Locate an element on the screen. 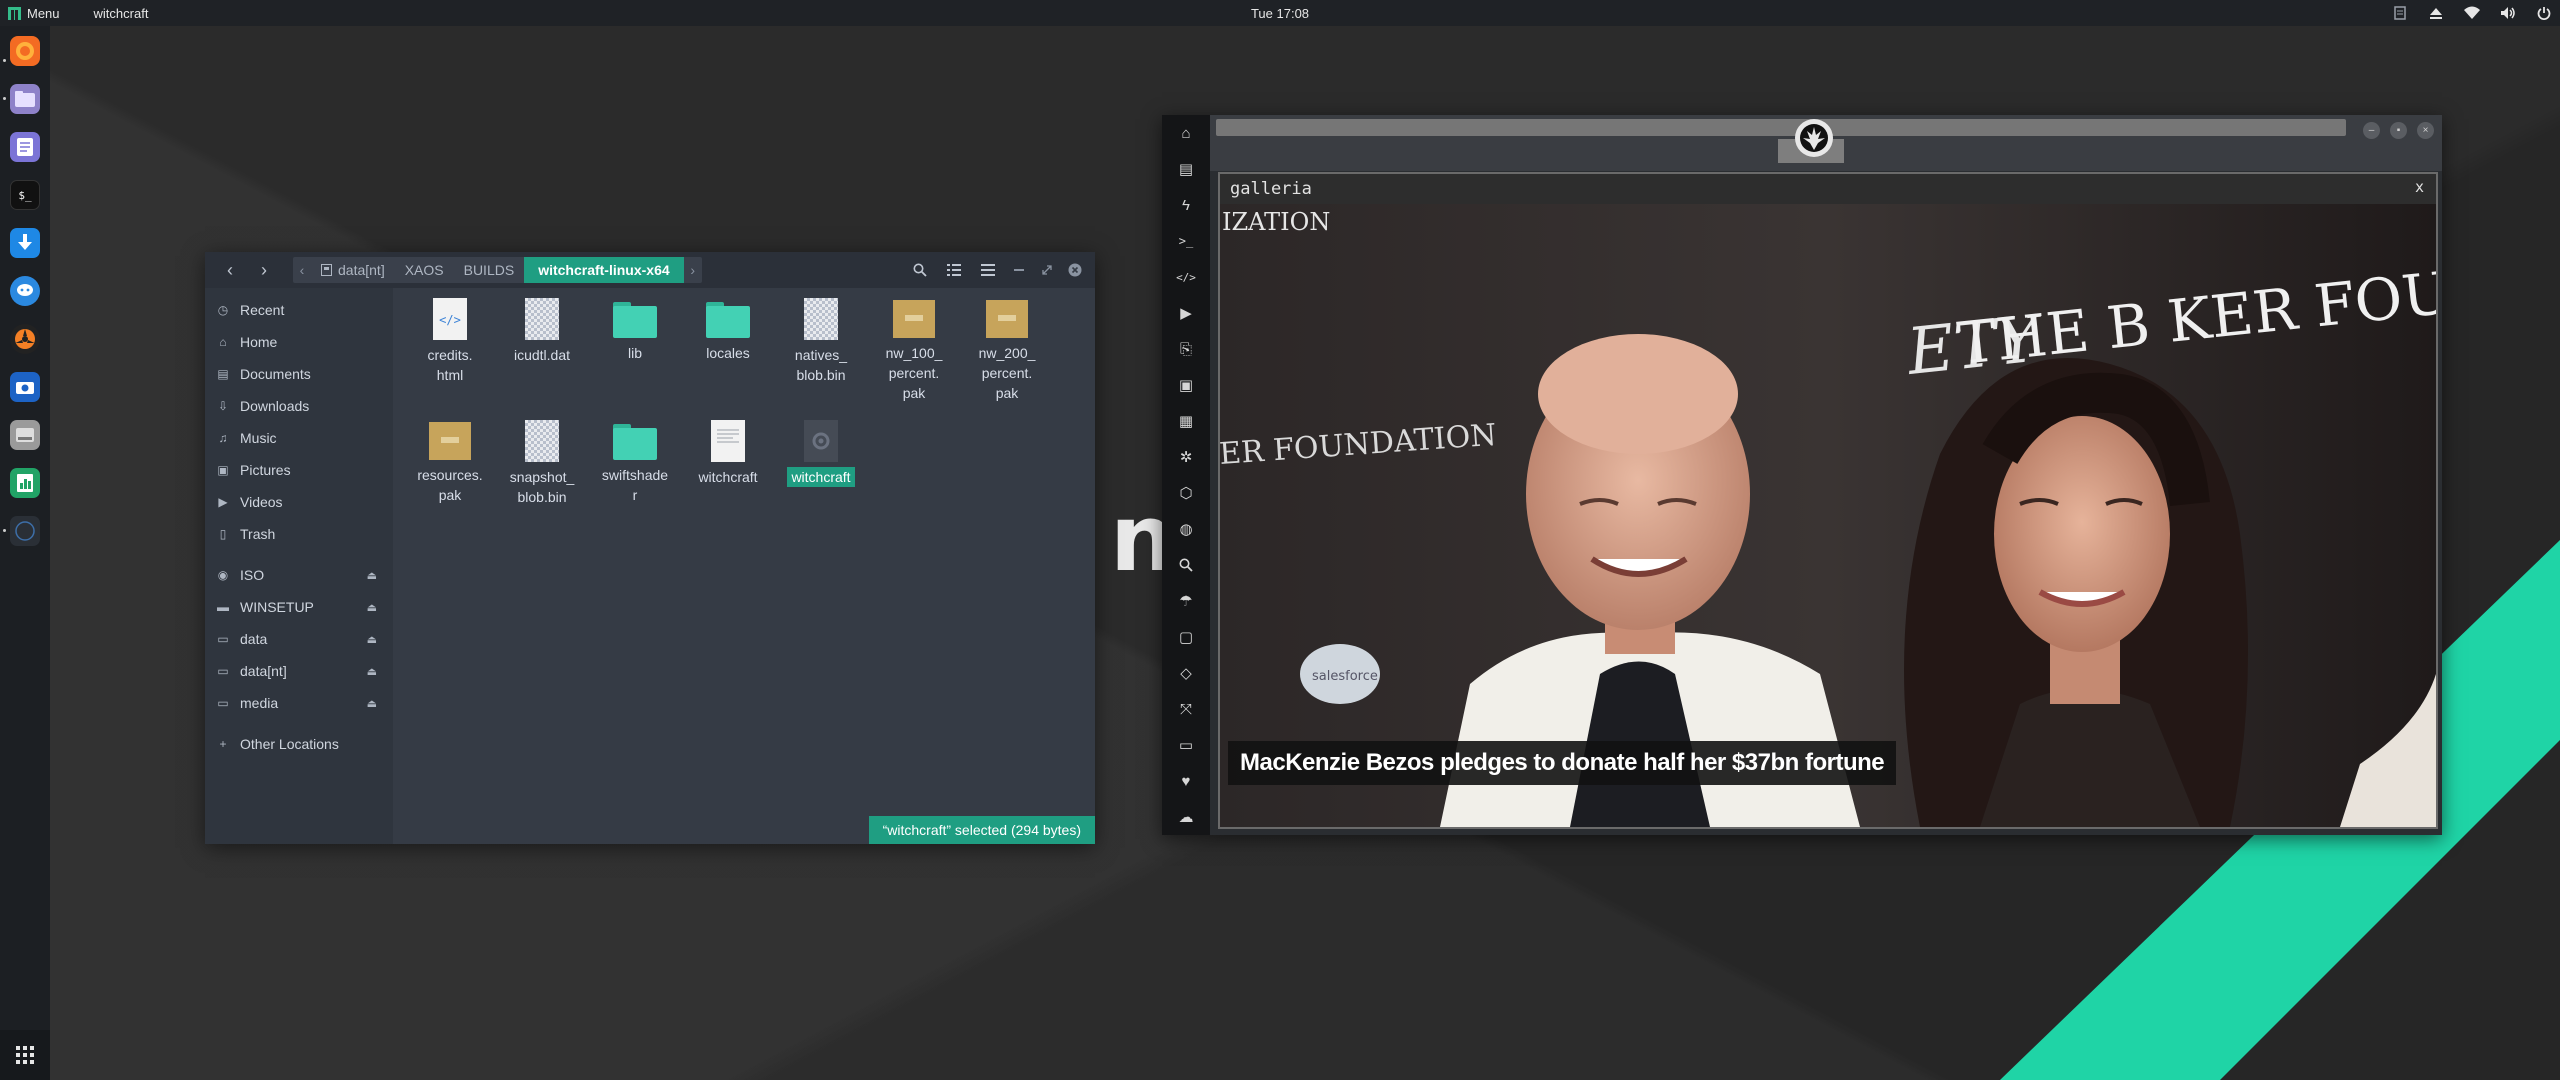  sidebar-item-home: ⌂ Home is located at coordinates (299, 342).